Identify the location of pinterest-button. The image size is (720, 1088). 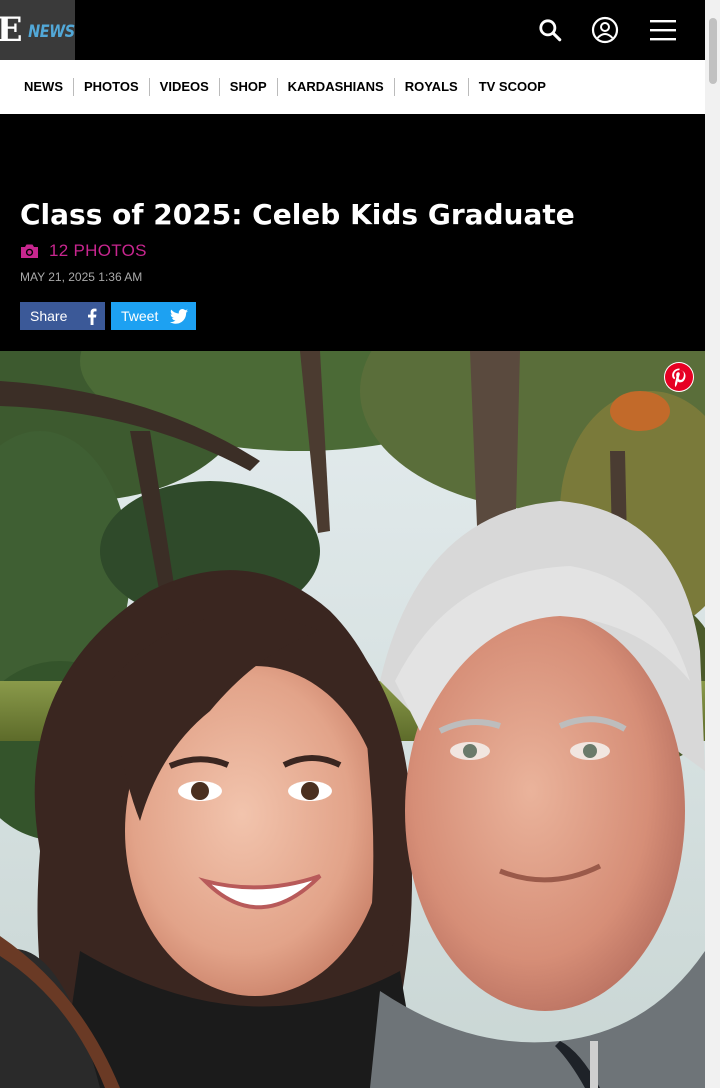
(679, 377).